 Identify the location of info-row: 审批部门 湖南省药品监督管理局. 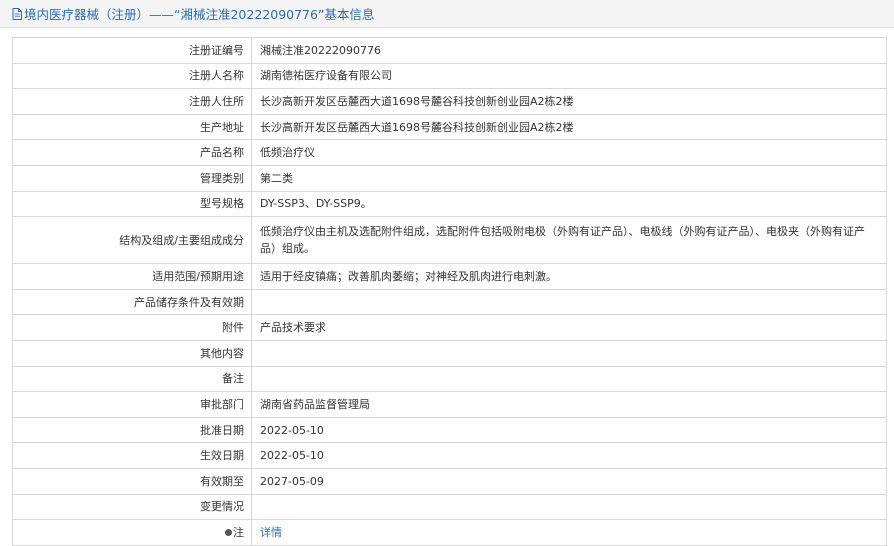
(449, 404).